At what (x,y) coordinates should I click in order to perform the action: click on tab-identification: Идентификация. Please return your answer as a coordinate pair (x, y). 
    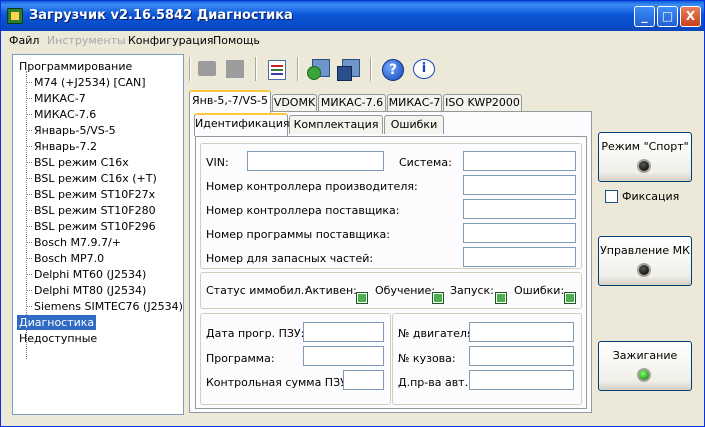
    Looking at the image, I should click on (242, 124).